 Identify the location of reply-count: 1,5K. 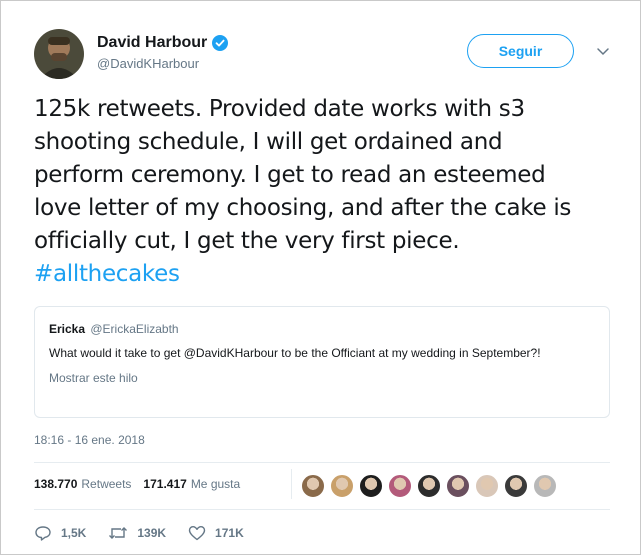
(74, 533).